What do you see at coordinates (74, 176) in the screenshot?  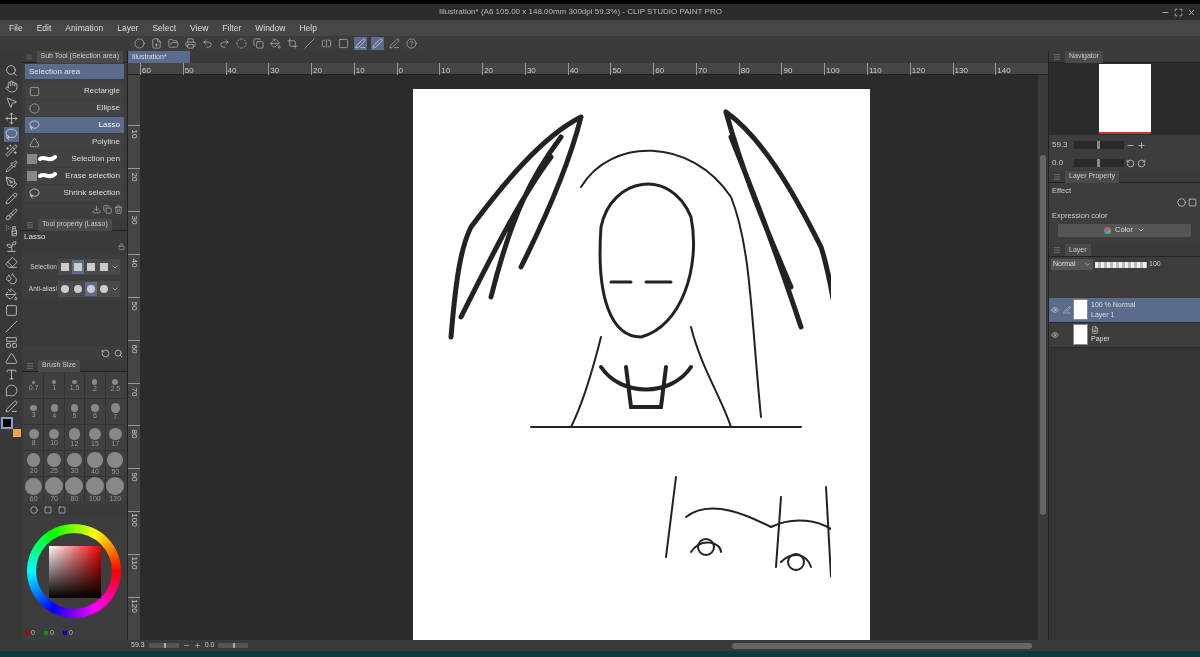 I see `sub-tool-item: Erase selection` at bounding box center [74, 176].